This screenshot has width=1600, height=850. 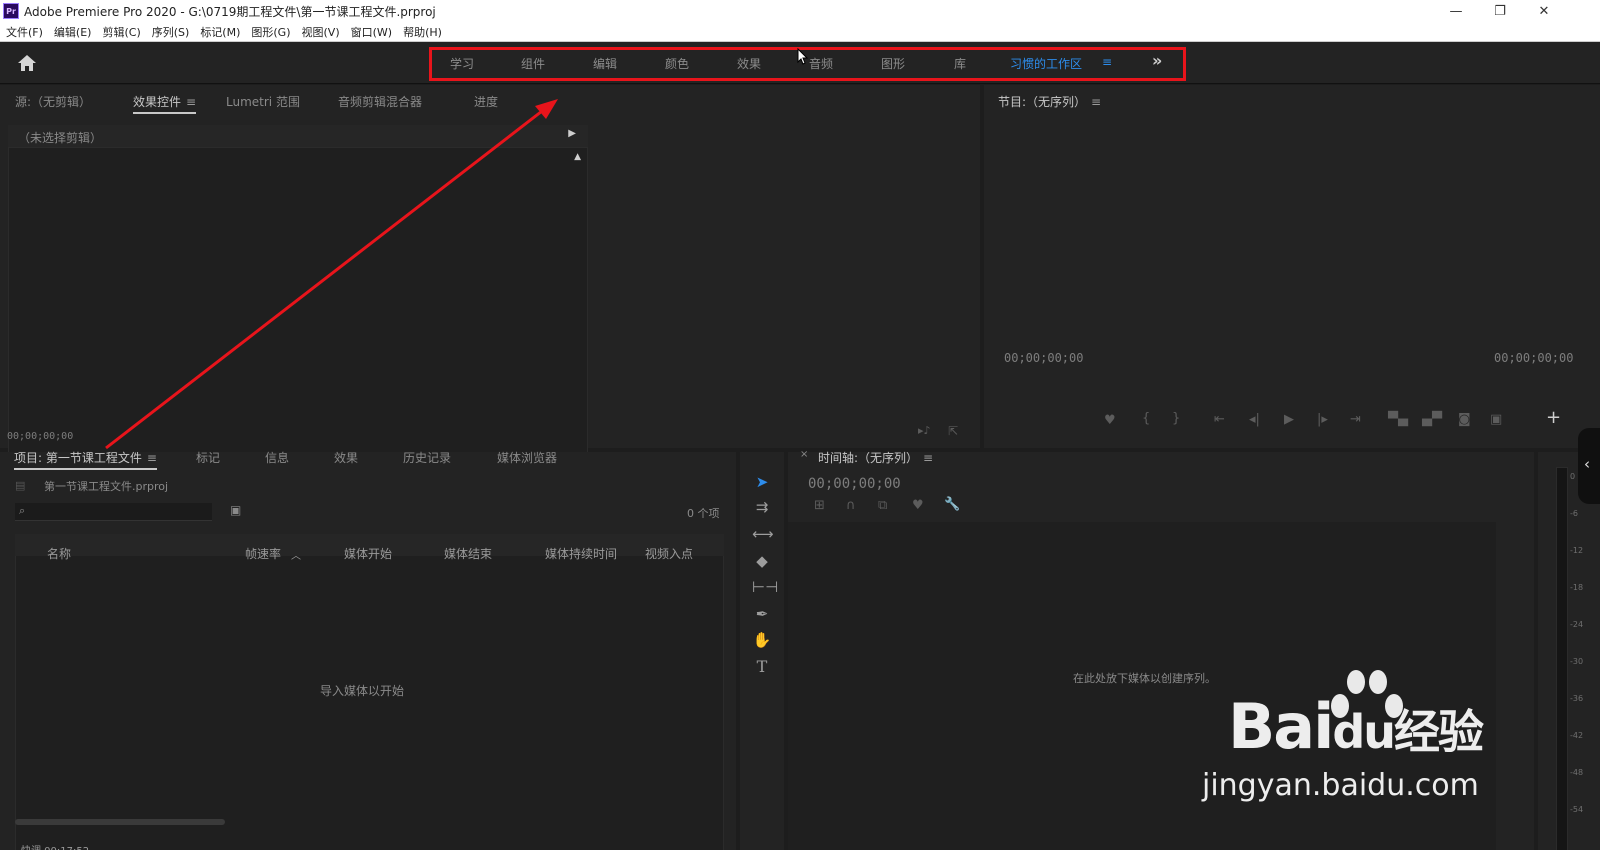 I want to click on menu-file: 文件(F), so click(x=24, y=32).